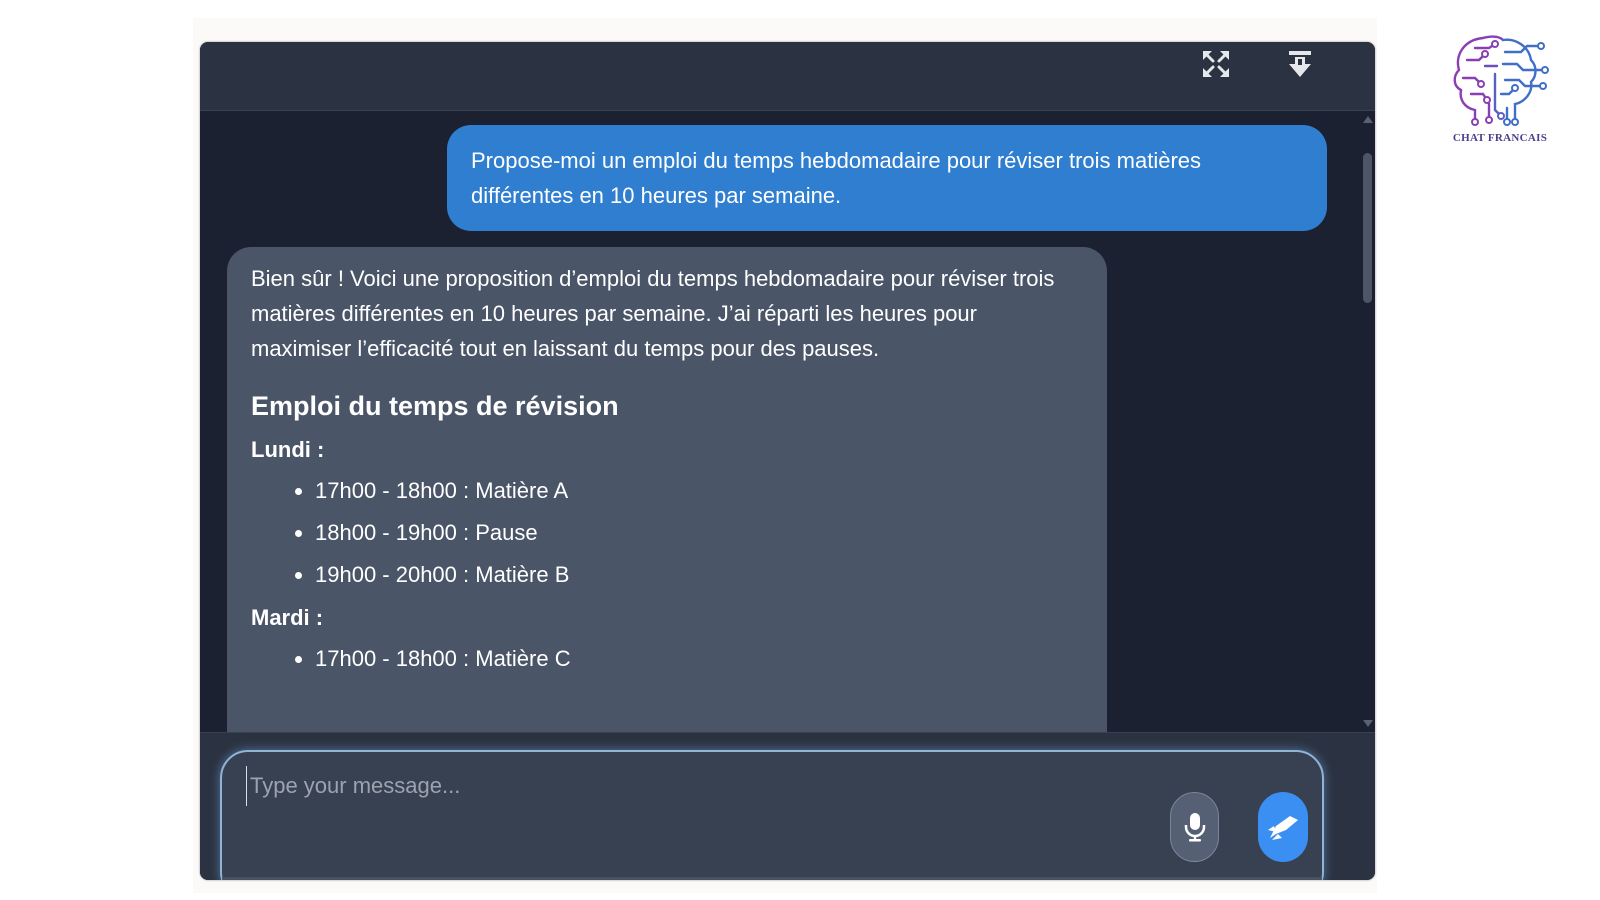 The image size is (1600, 900). What do you see at coordinates (772, 815) in the screenshot?
I see `message-composer` at bounding box center [772, 815].